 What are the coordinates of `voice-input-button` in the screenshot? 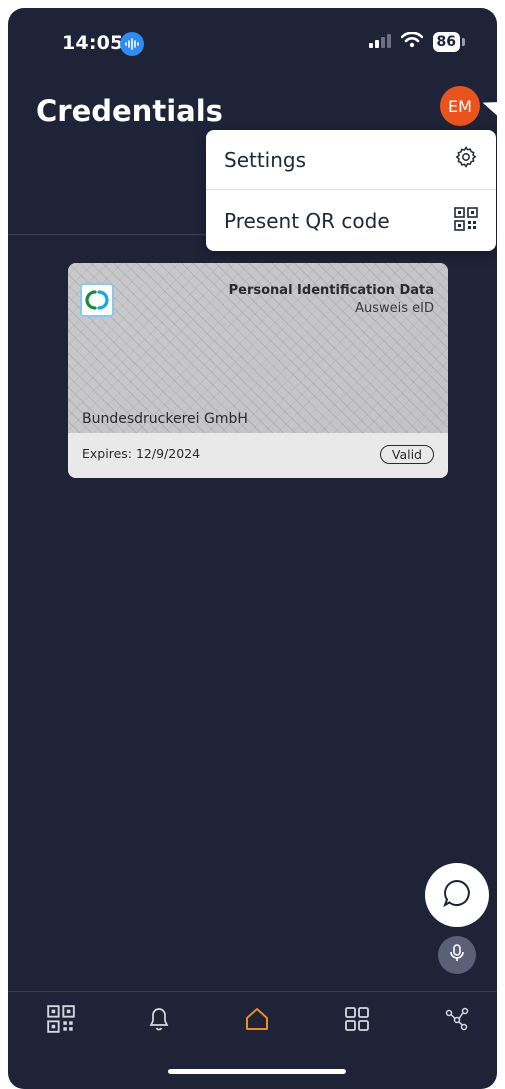 It's located at (457, 955).